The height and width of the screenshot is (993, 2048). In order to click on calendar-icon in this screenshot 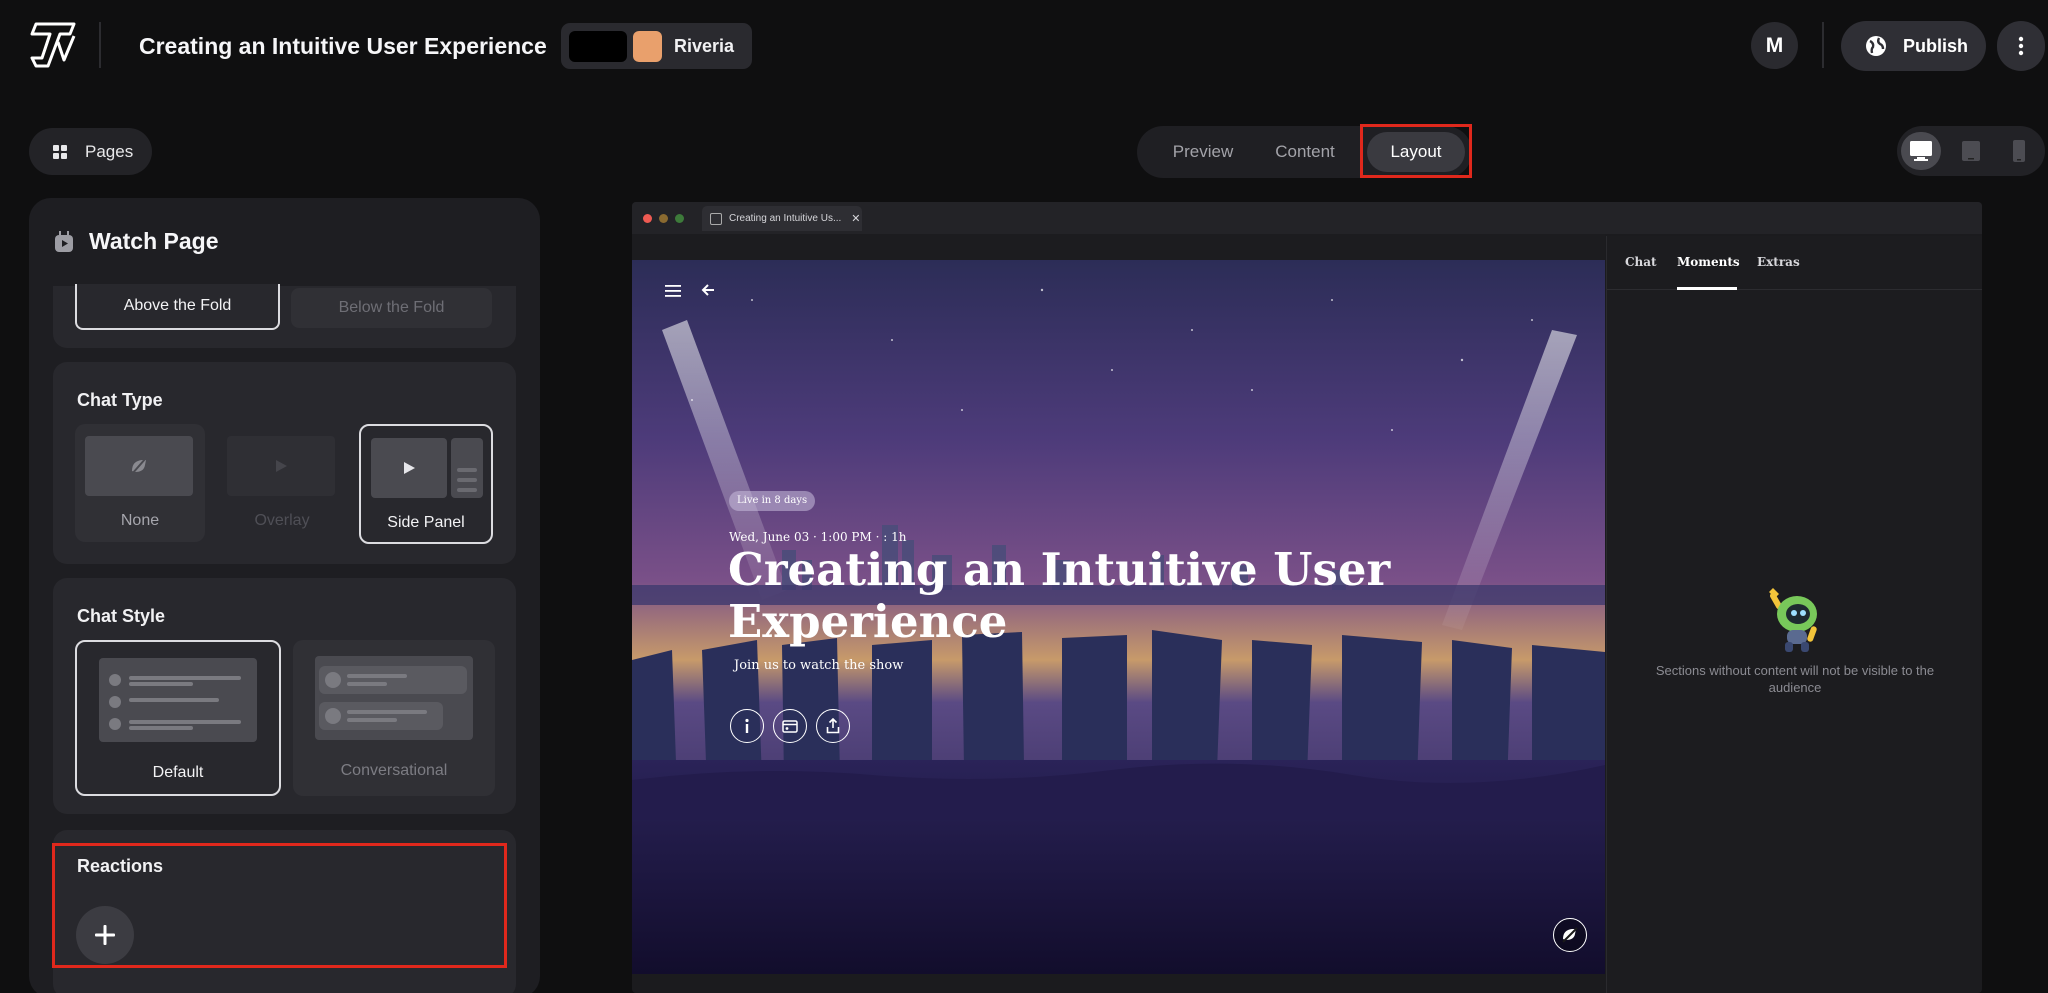, I will do `click(790, 726)`.